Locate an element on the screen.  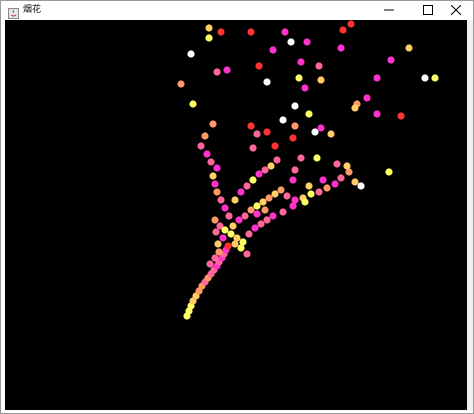
minimize-icon is located at coordinates (389, 10).